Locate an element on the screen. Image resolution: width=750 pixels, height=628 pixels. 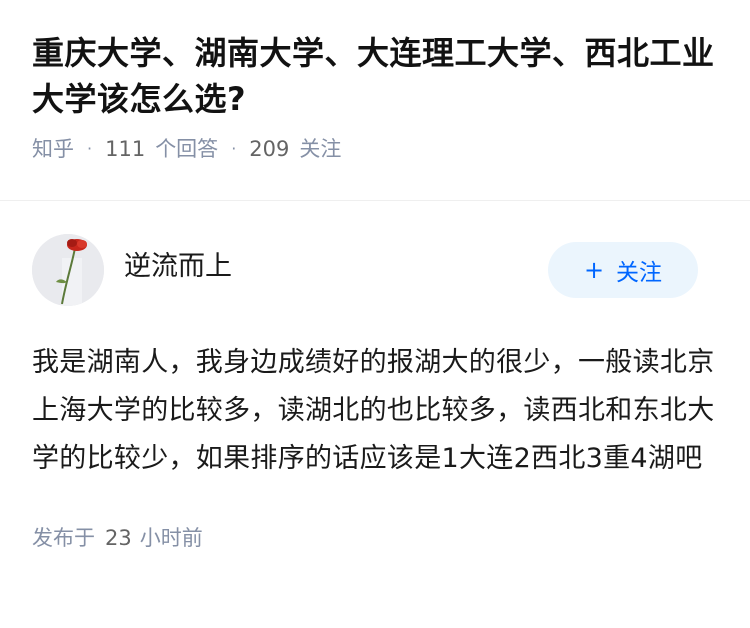
publish-unit: 小时前 is located at coordinates (171, 538).